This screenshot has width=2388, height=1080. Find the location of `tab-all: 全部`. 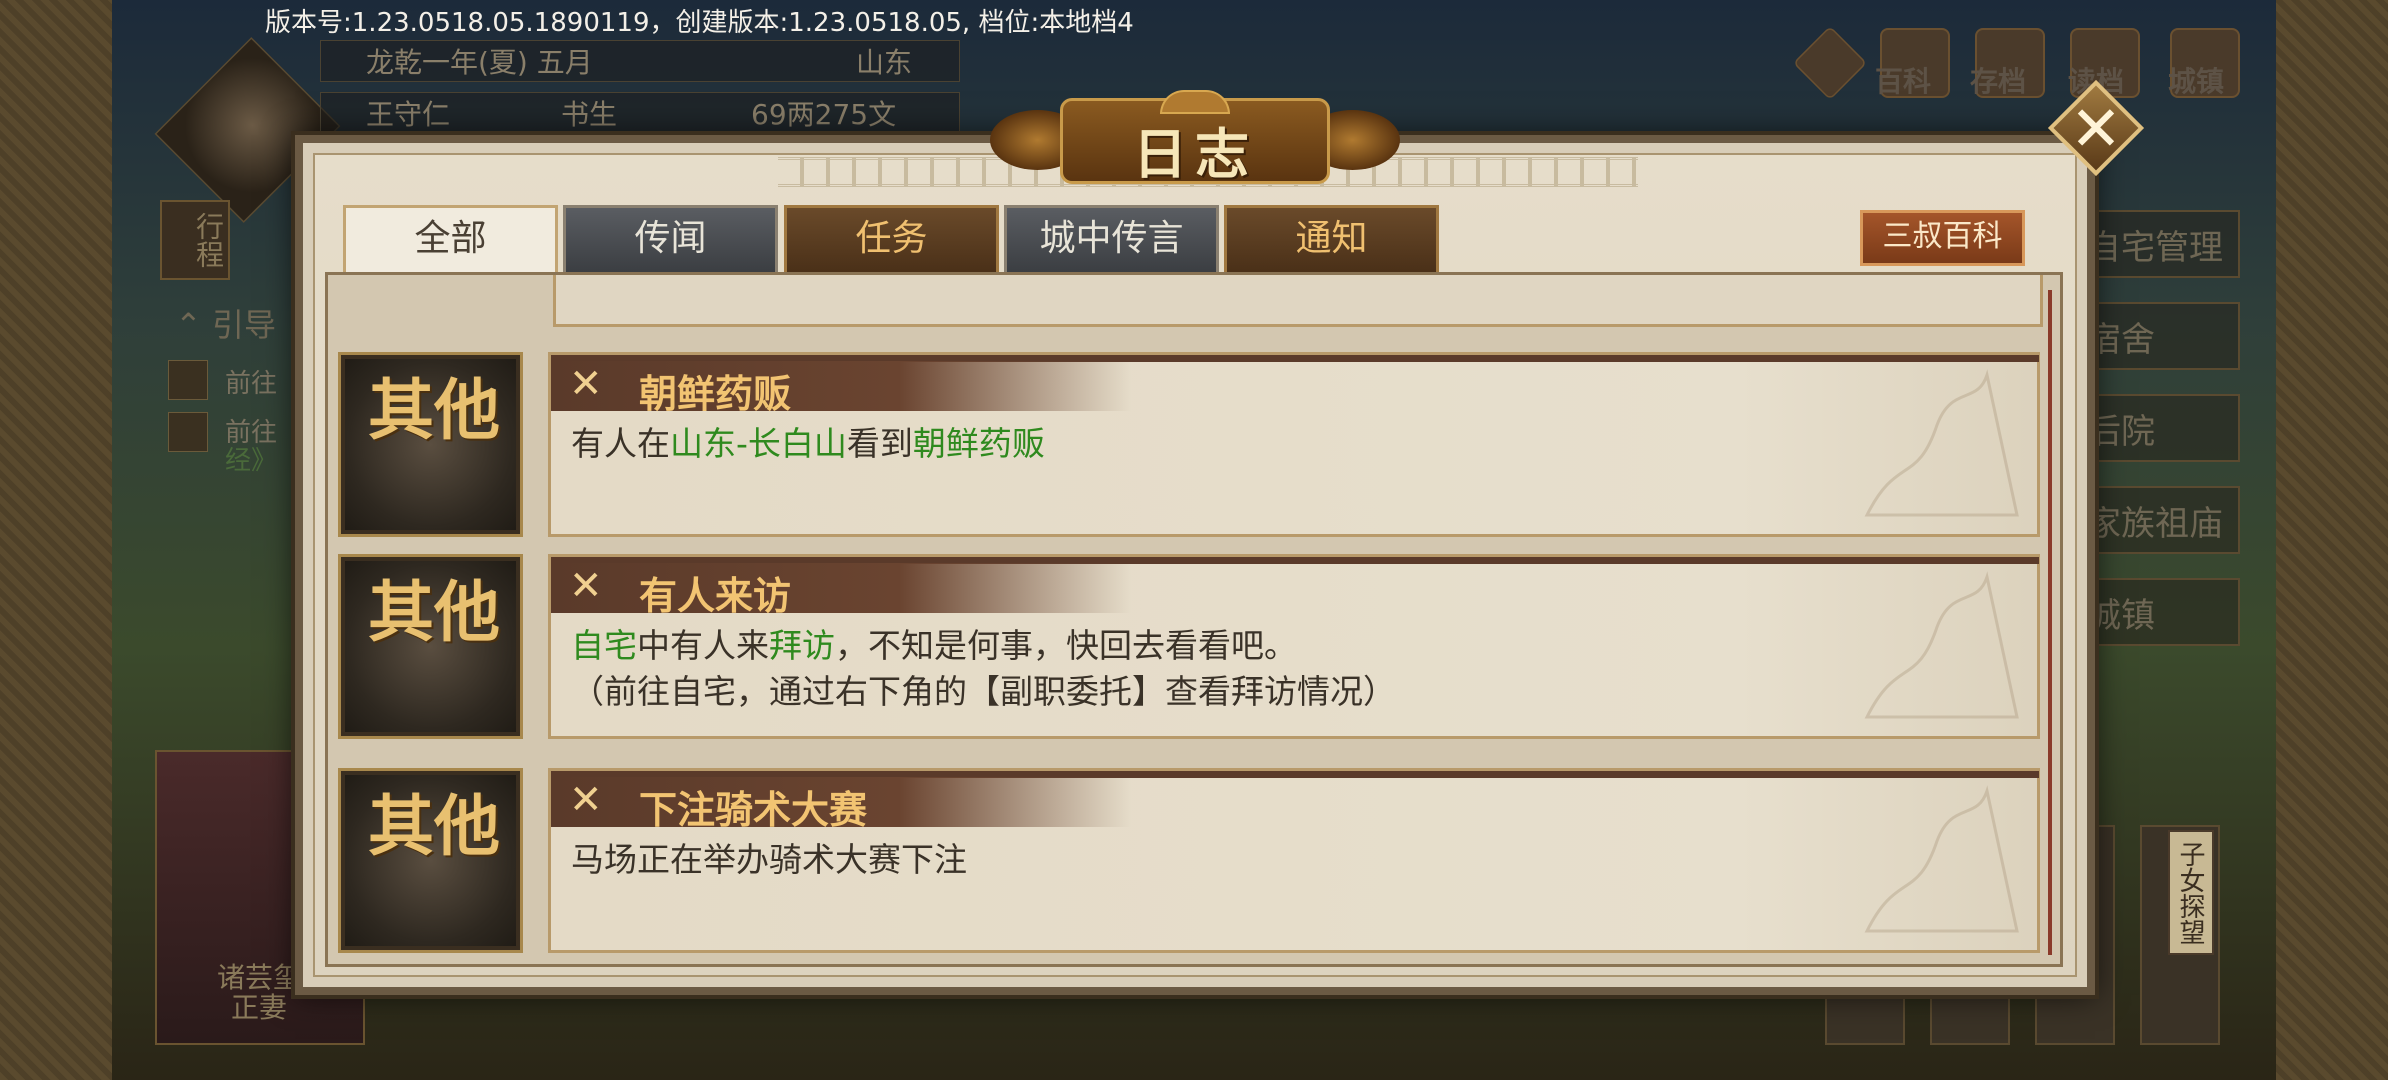

tab-all: 全部 is located at coordinates (450, 240).